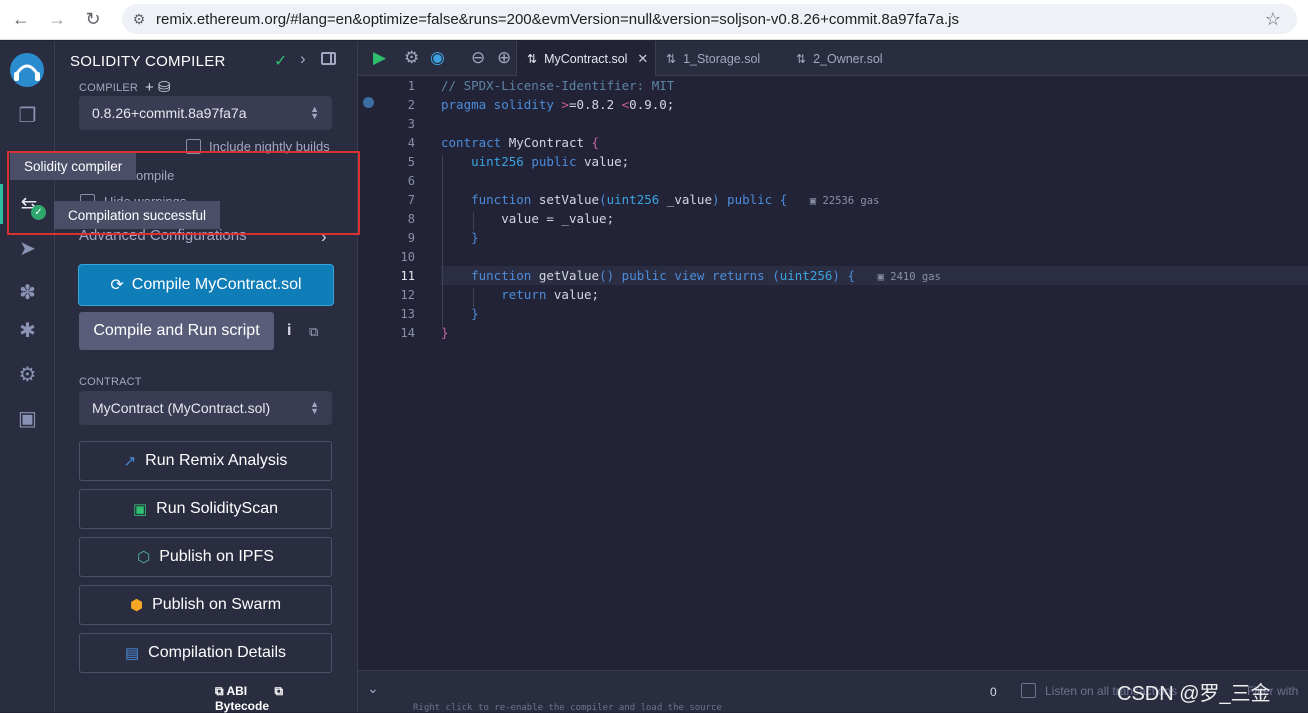 This screenshot has height=713, width=1308. What do you see at coordinates (132, 653) in the screenshot?
I see `document-icon: ▤` at bounding box center [132, 653].